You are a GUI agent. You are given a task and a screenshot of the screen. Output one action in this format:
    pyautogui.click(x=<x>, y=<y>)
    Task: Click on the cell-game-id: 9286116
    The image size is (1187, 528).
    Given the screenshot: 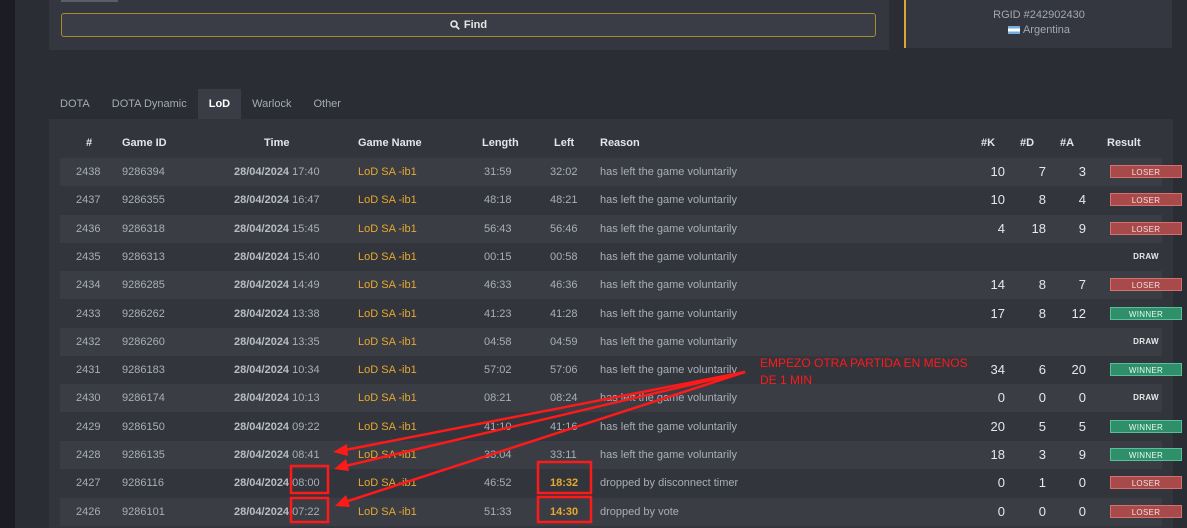 What is the action you would take?
    pyautogui.click(x=143, y=483)
    